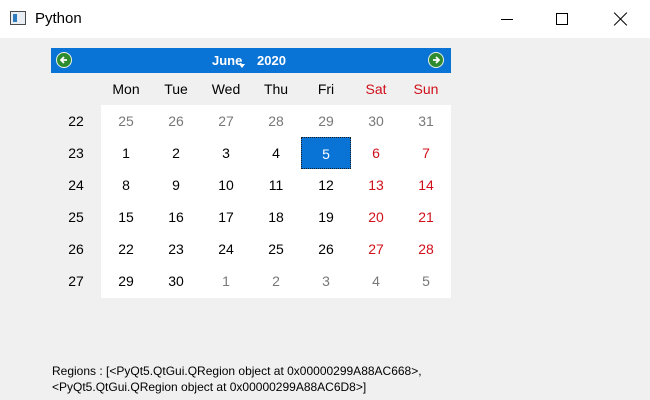  I want to click on day-cell: 9, so click(176, 185).